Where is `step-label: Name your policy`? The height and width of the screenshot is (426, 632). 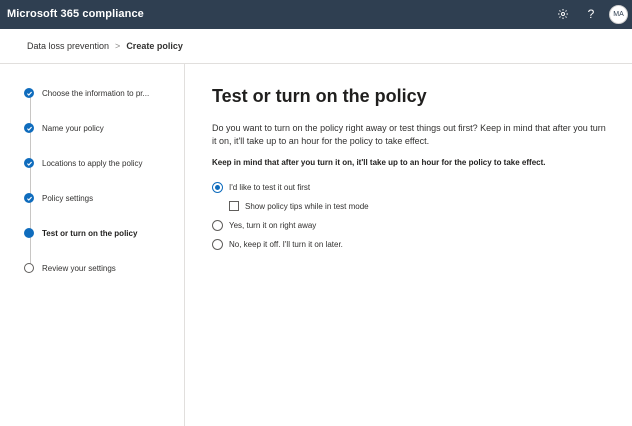
step-label: Name your policy is located at coordinates (73, 128).